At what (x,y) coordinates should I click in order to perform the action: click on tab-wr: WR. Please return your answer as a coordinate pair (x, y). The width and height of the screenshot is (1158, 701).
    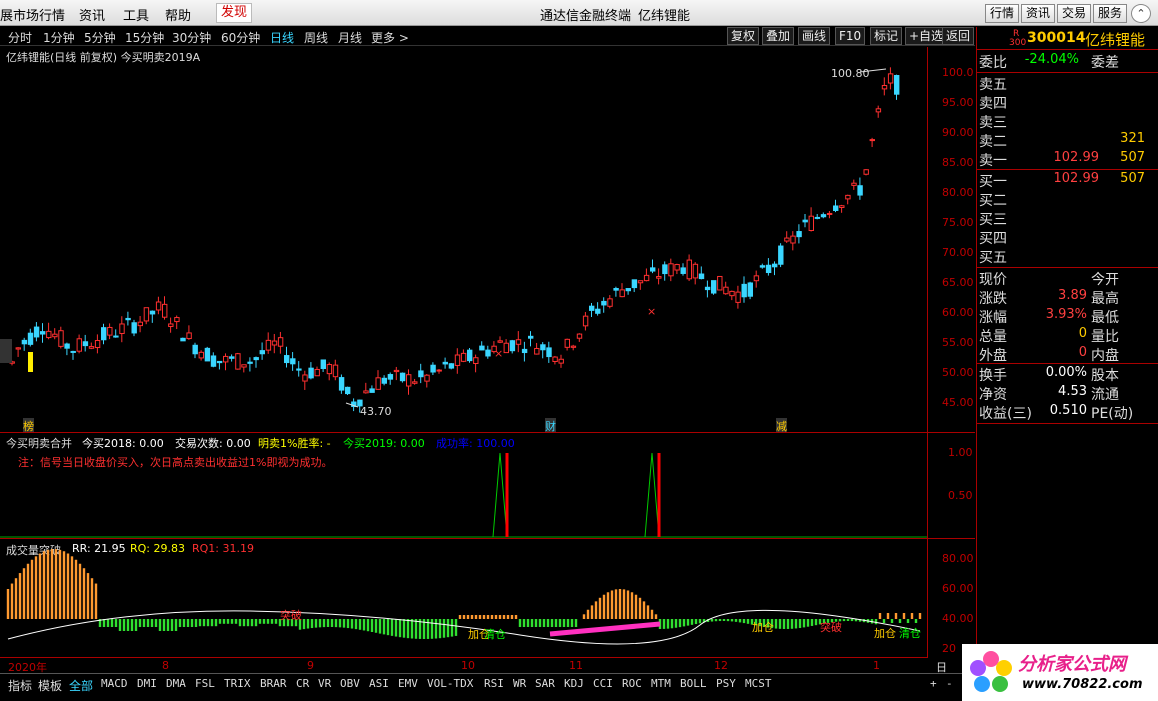
    Looking at the image, I should click on (519, 683).